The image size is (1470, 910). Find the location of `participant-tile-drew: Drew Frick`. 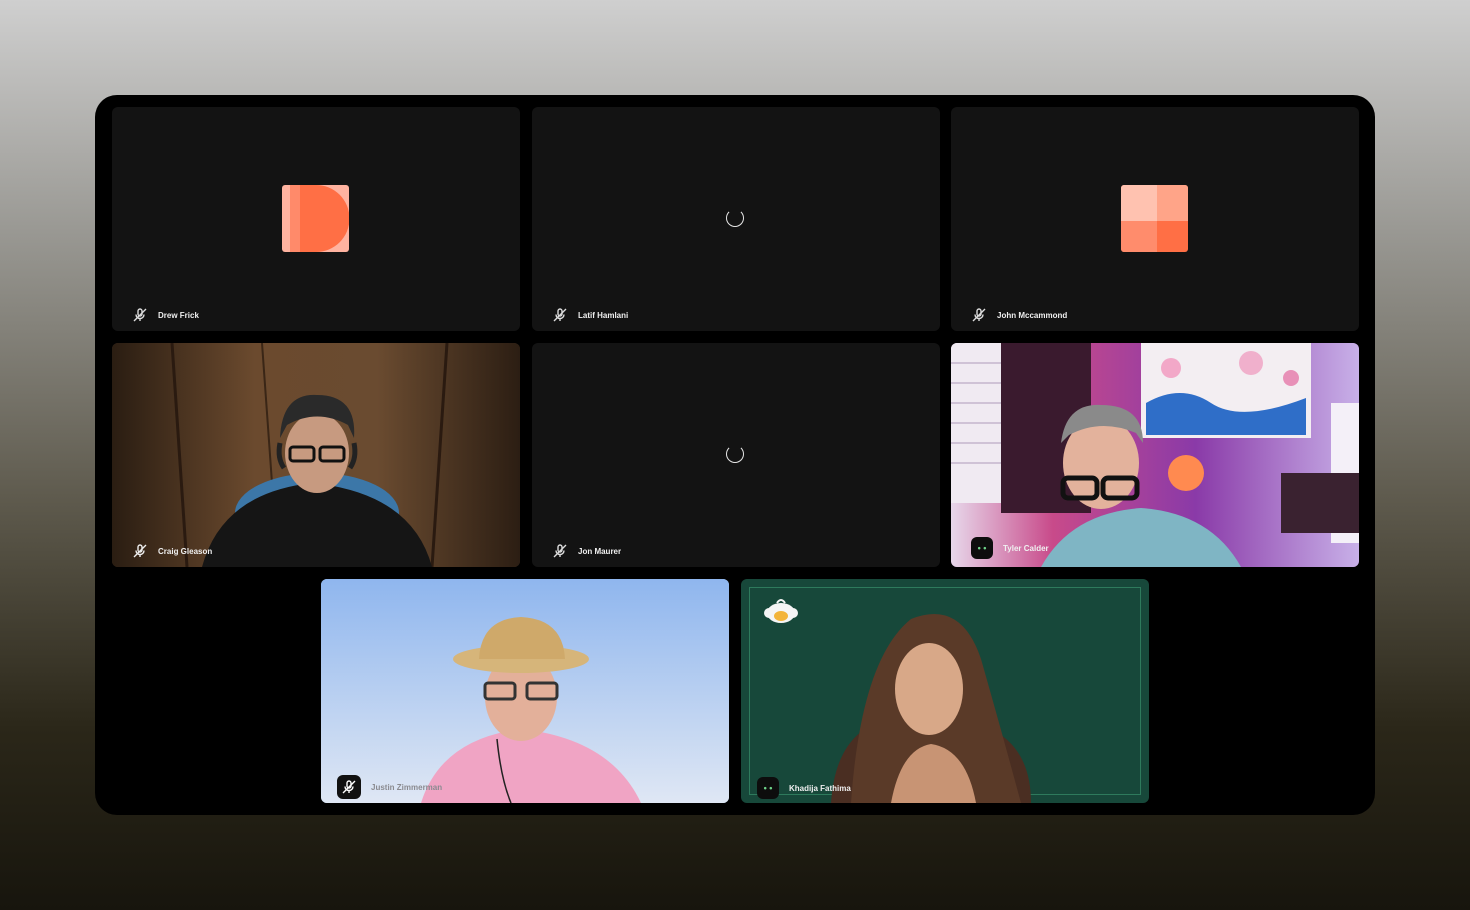

participant-tile-drew: Drew Frick is located at coordinates (316, 219).